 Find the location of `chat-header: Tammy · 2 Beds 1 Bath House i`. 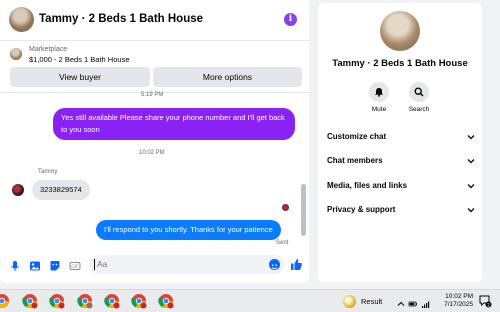

chat-header: Tammy · 2 Beds 1 Bath House i is located at coordinates (154, 20).